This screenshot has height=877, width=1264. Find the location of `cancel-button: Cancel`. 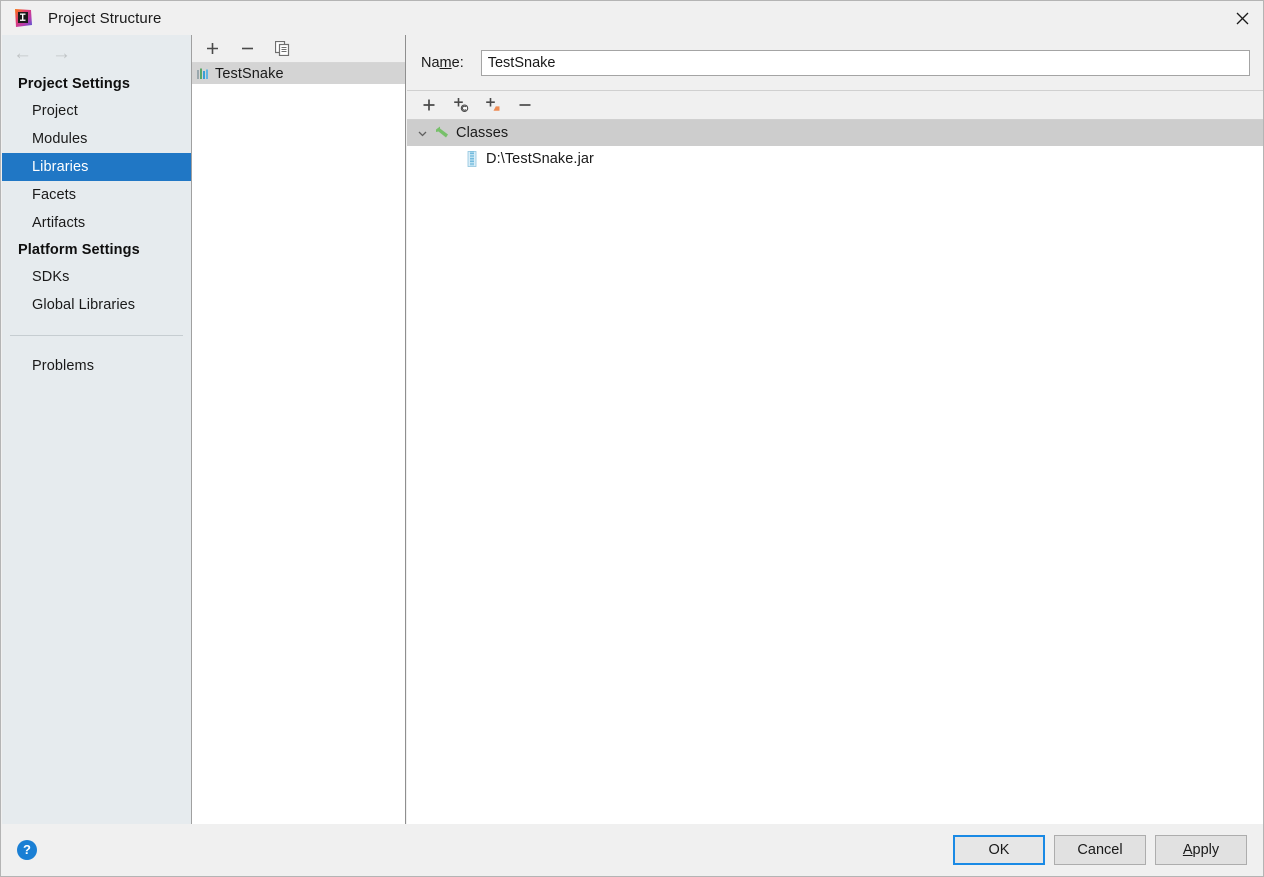

cancel-button: Cancel is located at coordinates (1100, 849).